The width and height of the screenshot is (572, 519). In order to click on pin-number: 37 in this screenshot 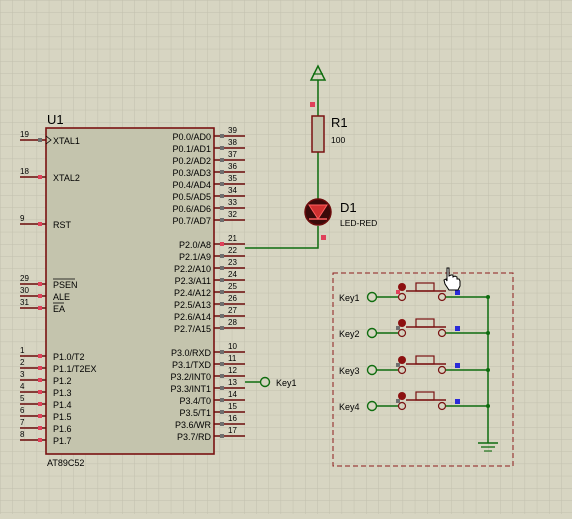, I will do `click(232, 154)`.